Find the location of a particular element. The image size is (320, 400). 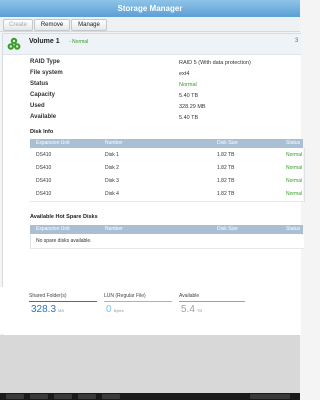

prop-value-capacity: 5.40 TB is located at coordinates (189, 96).